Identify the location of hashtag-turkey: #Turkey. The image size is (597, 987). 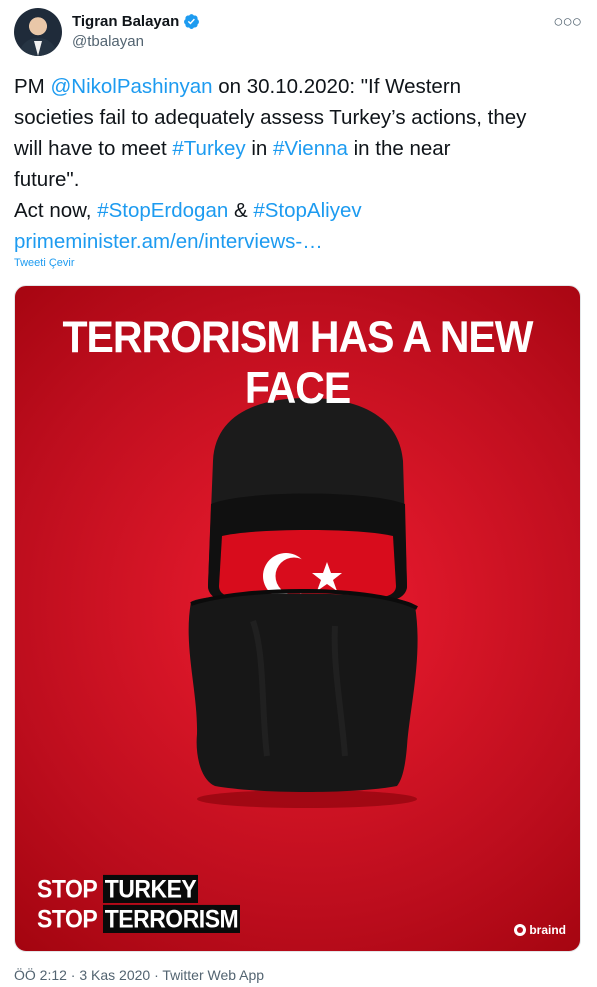
(208, 148).